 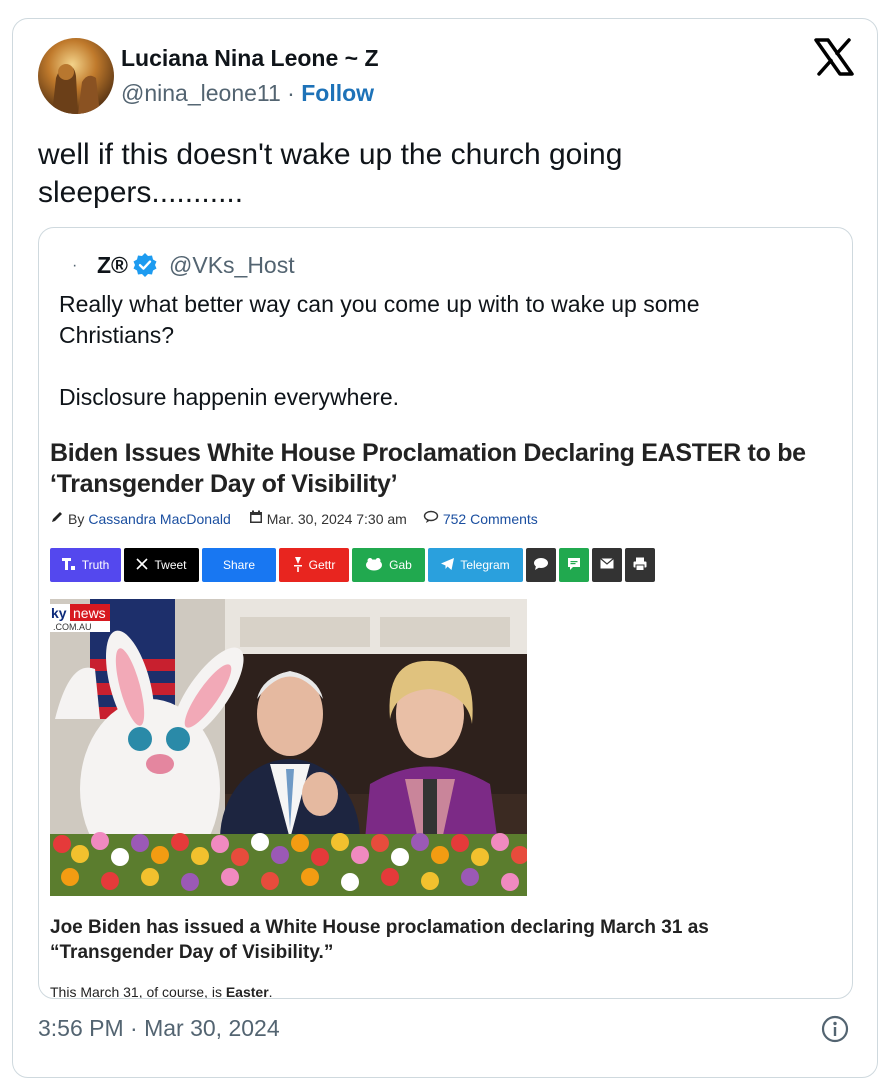 I want to click on calendar-icon, so click(x=256, y=518).